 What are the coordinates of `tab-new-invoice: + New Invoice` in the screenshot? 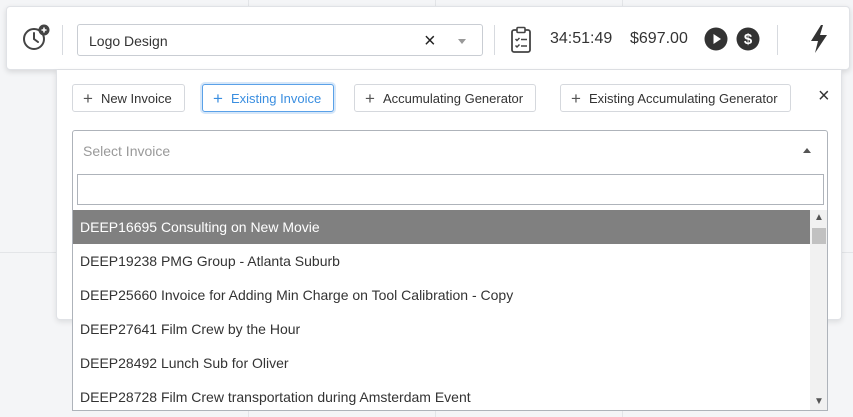 It's located at (128, 98).